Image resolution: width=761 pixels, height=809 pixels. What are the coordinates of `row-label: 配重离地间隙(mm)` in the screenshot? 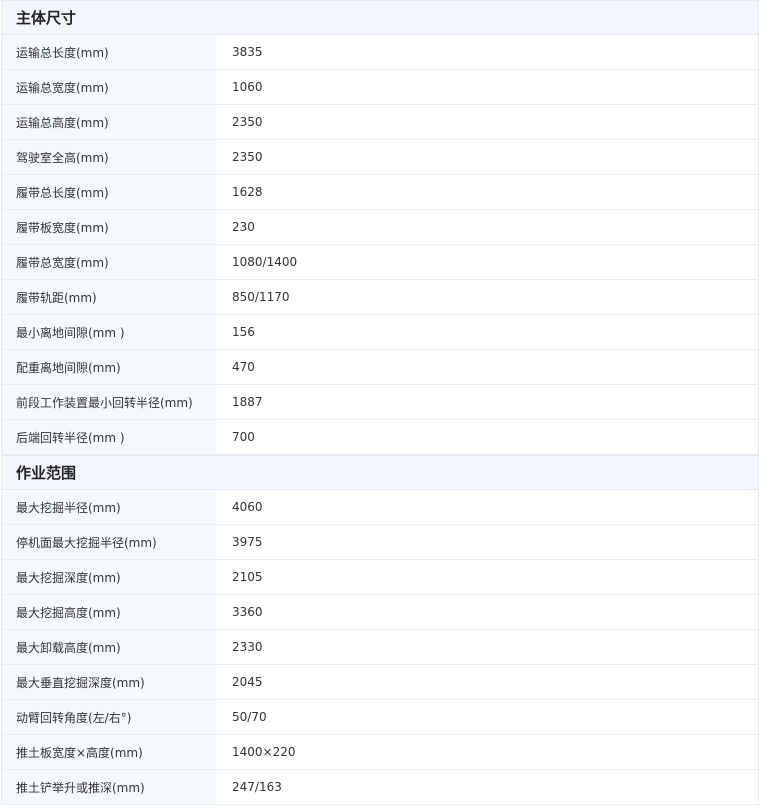 It's located at (109, 367).